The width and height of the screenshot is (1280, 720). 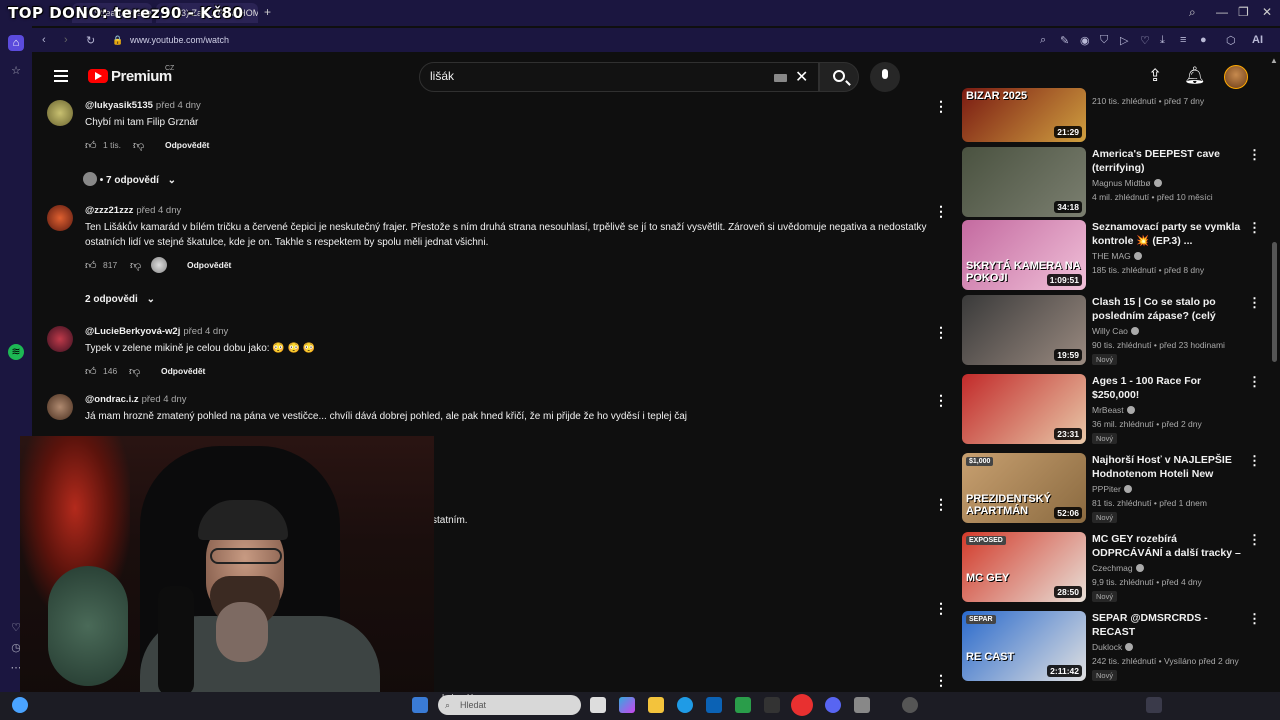 What do you see at coordinates (627, 705) in the screenshot?
I see `copilot-icon` at bounding box center [627, 705].